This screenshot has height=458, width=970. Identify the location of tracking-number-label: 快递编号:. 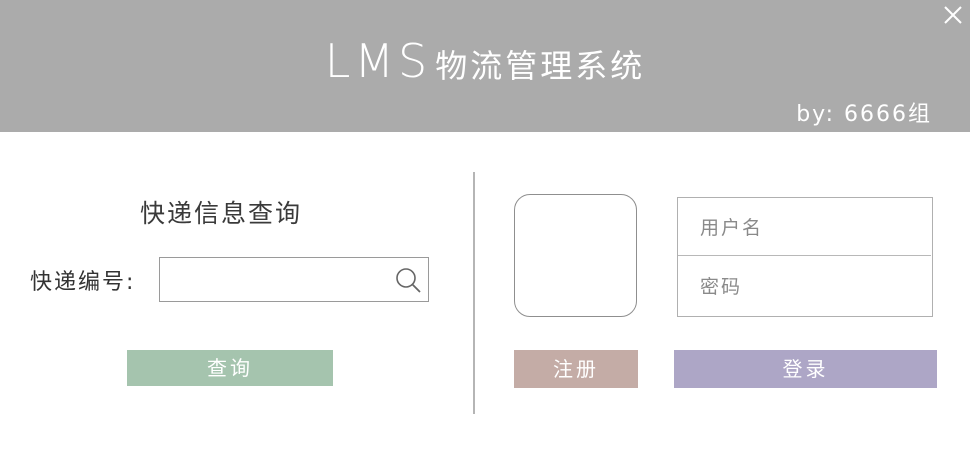
(83, 282).